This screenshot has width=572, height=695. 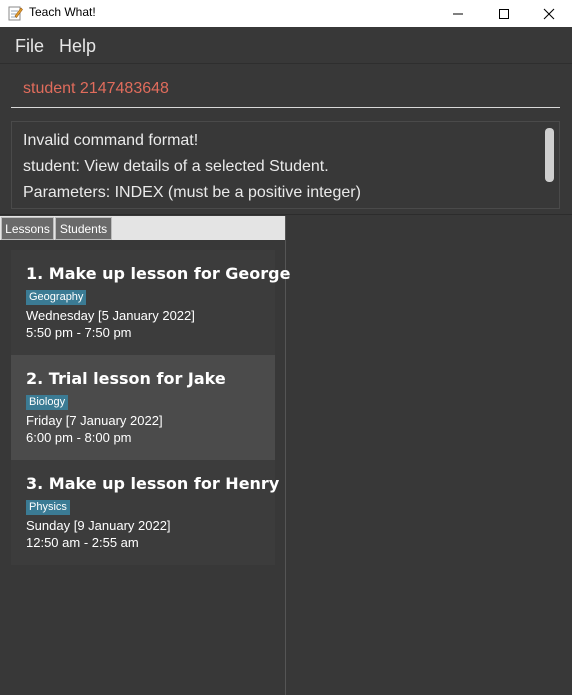 What do you see at coordinates (111, 140) in the screenshot?
I see `result-line: Invalid command format!` at bounding box center [111, 140].